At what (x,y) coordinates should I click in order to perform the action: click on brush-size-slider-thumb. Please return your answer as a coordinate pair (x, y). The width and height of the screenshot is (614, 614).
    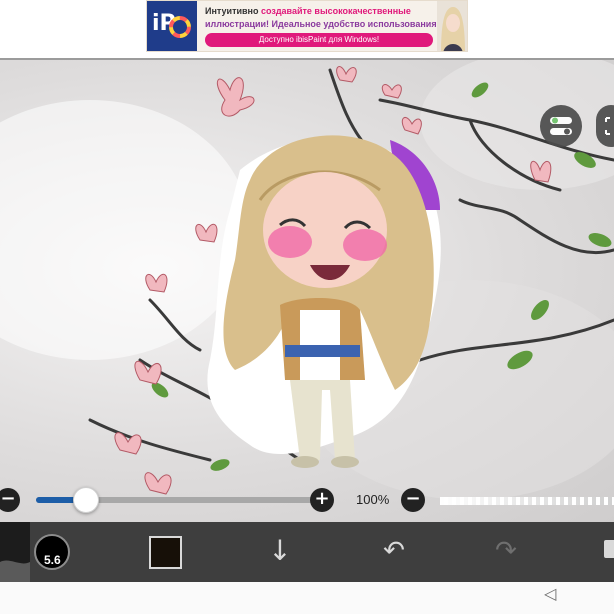
    Looking at the image, I should click on (85, 500).